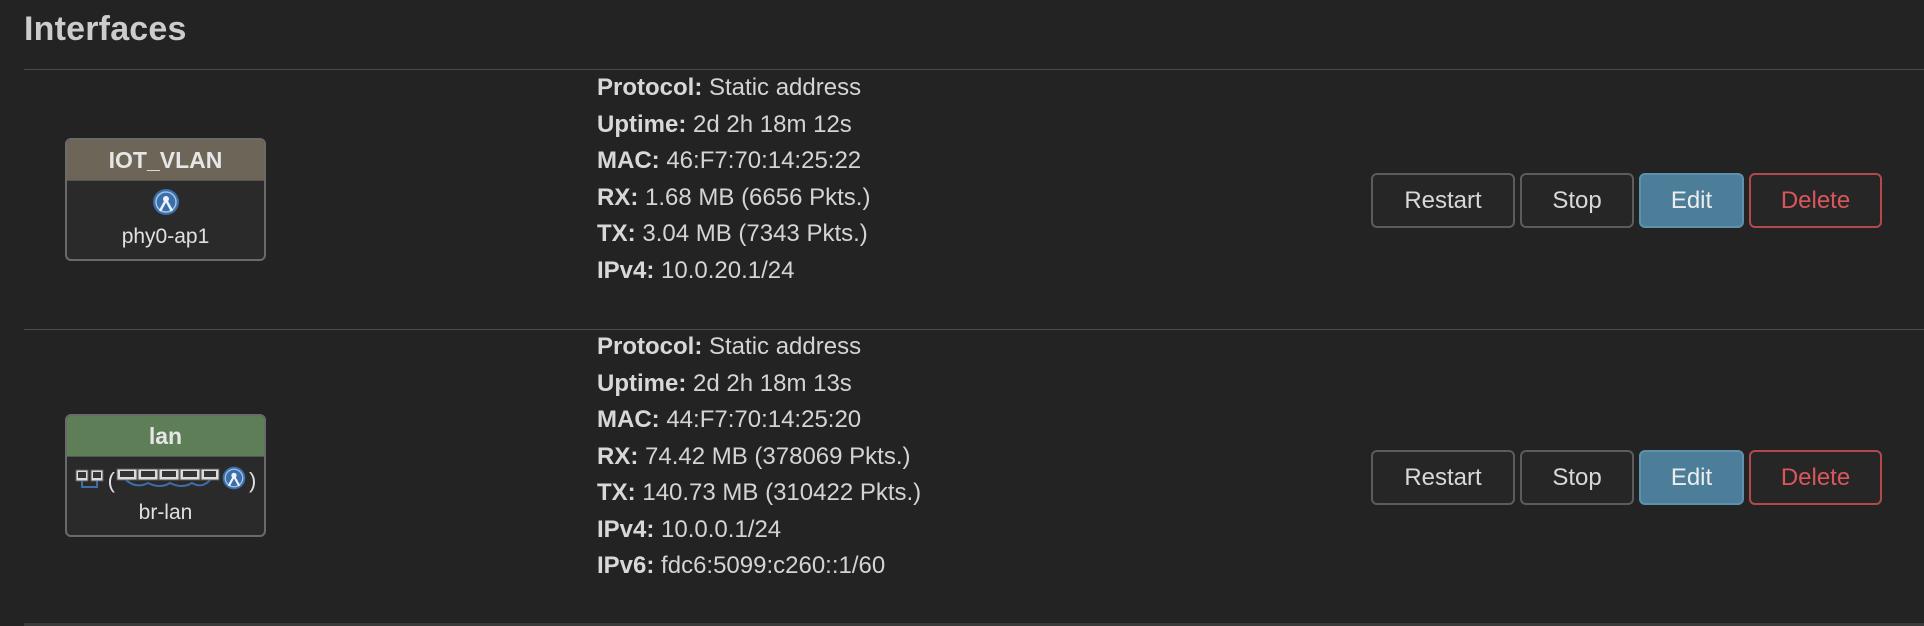 The width and height of the screenshot is (1924, 626). What do you see at coordinates (105, 29) in the screenshot?
I see `page-title: Interfaces` at bounding box center [105, 29].